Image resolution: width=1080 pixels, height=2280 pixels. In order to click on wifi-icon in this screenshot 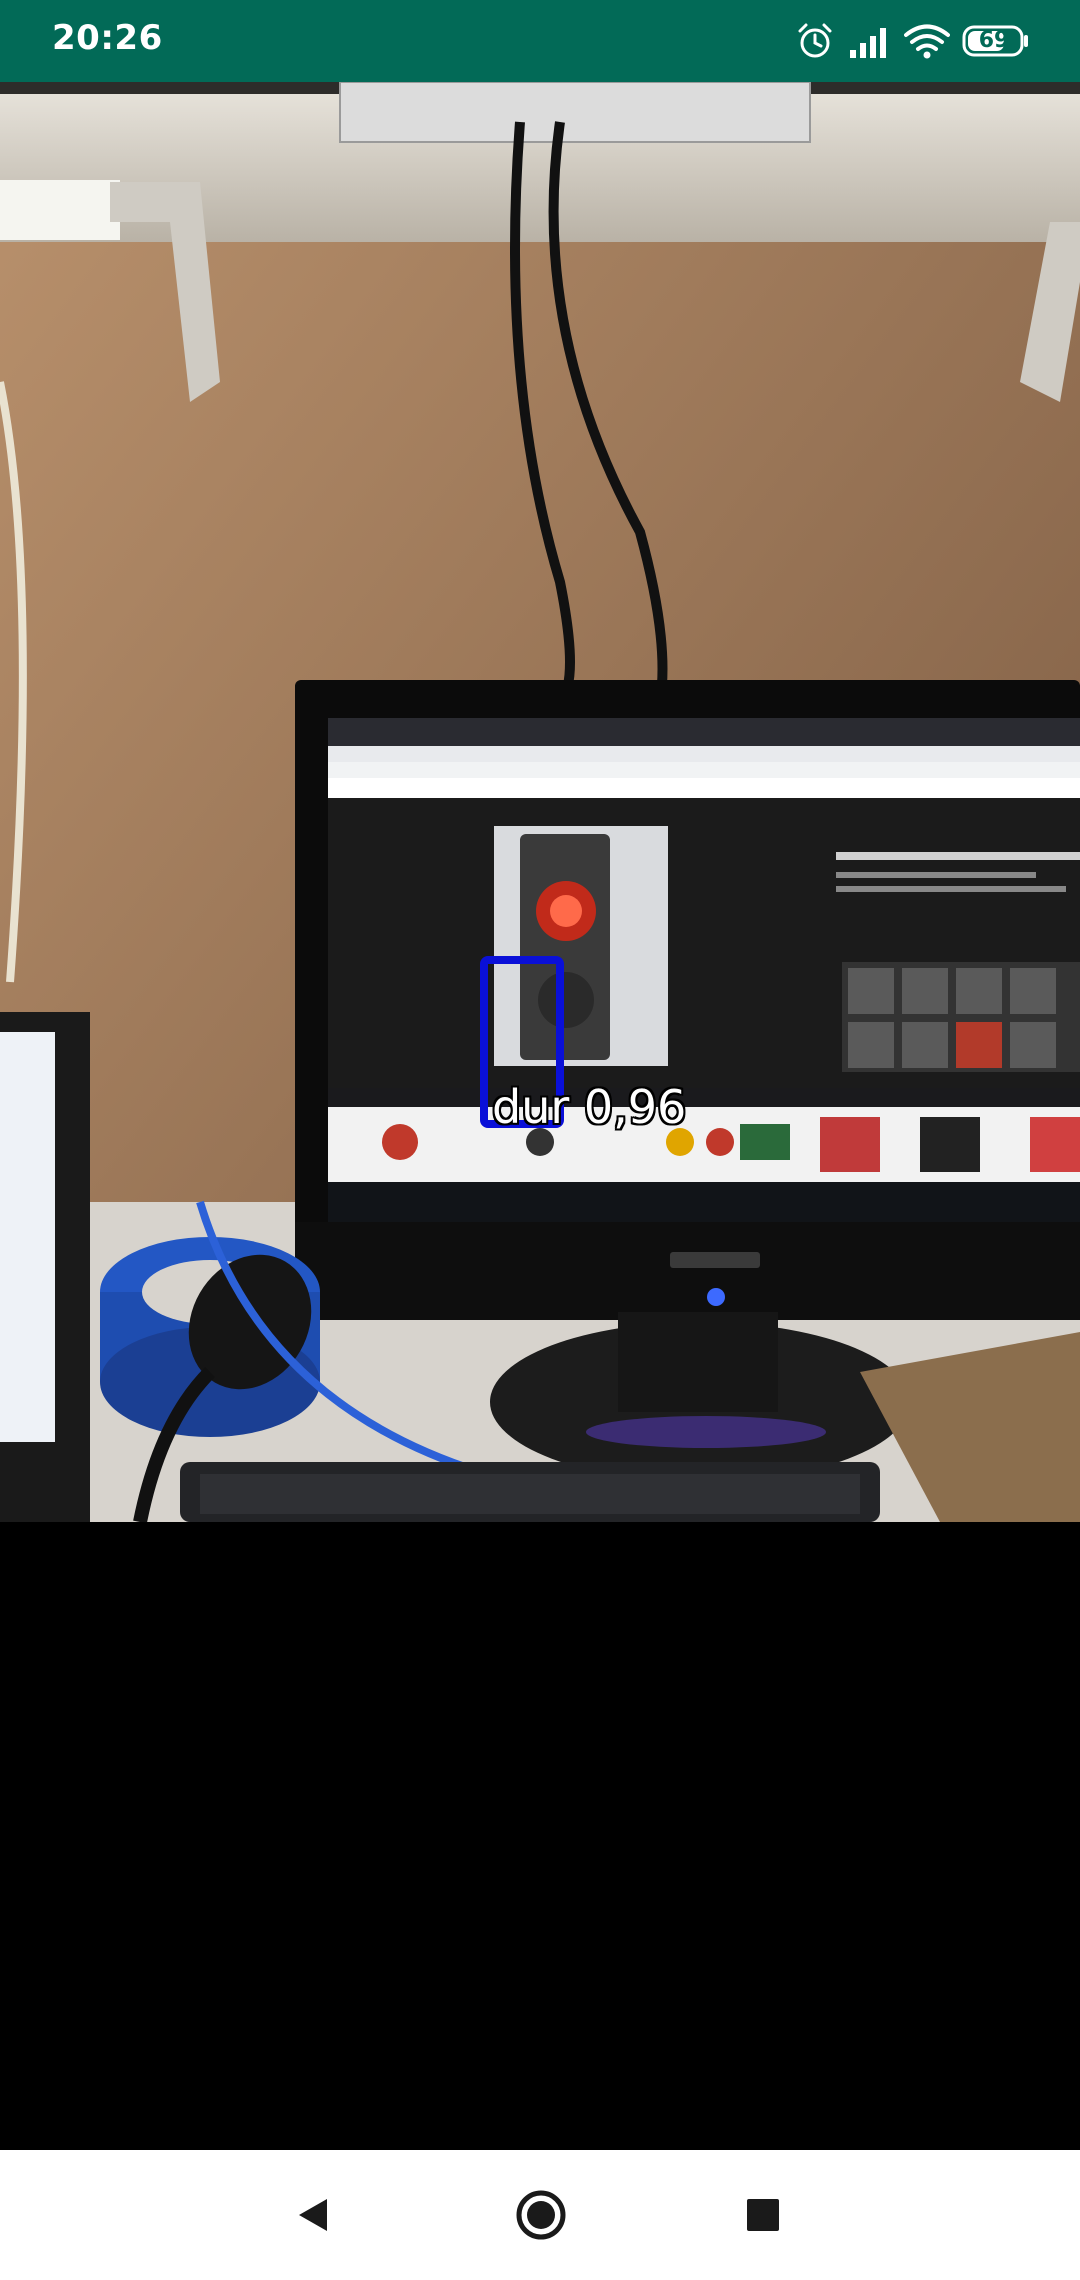, I will do `click(927, 41)`.